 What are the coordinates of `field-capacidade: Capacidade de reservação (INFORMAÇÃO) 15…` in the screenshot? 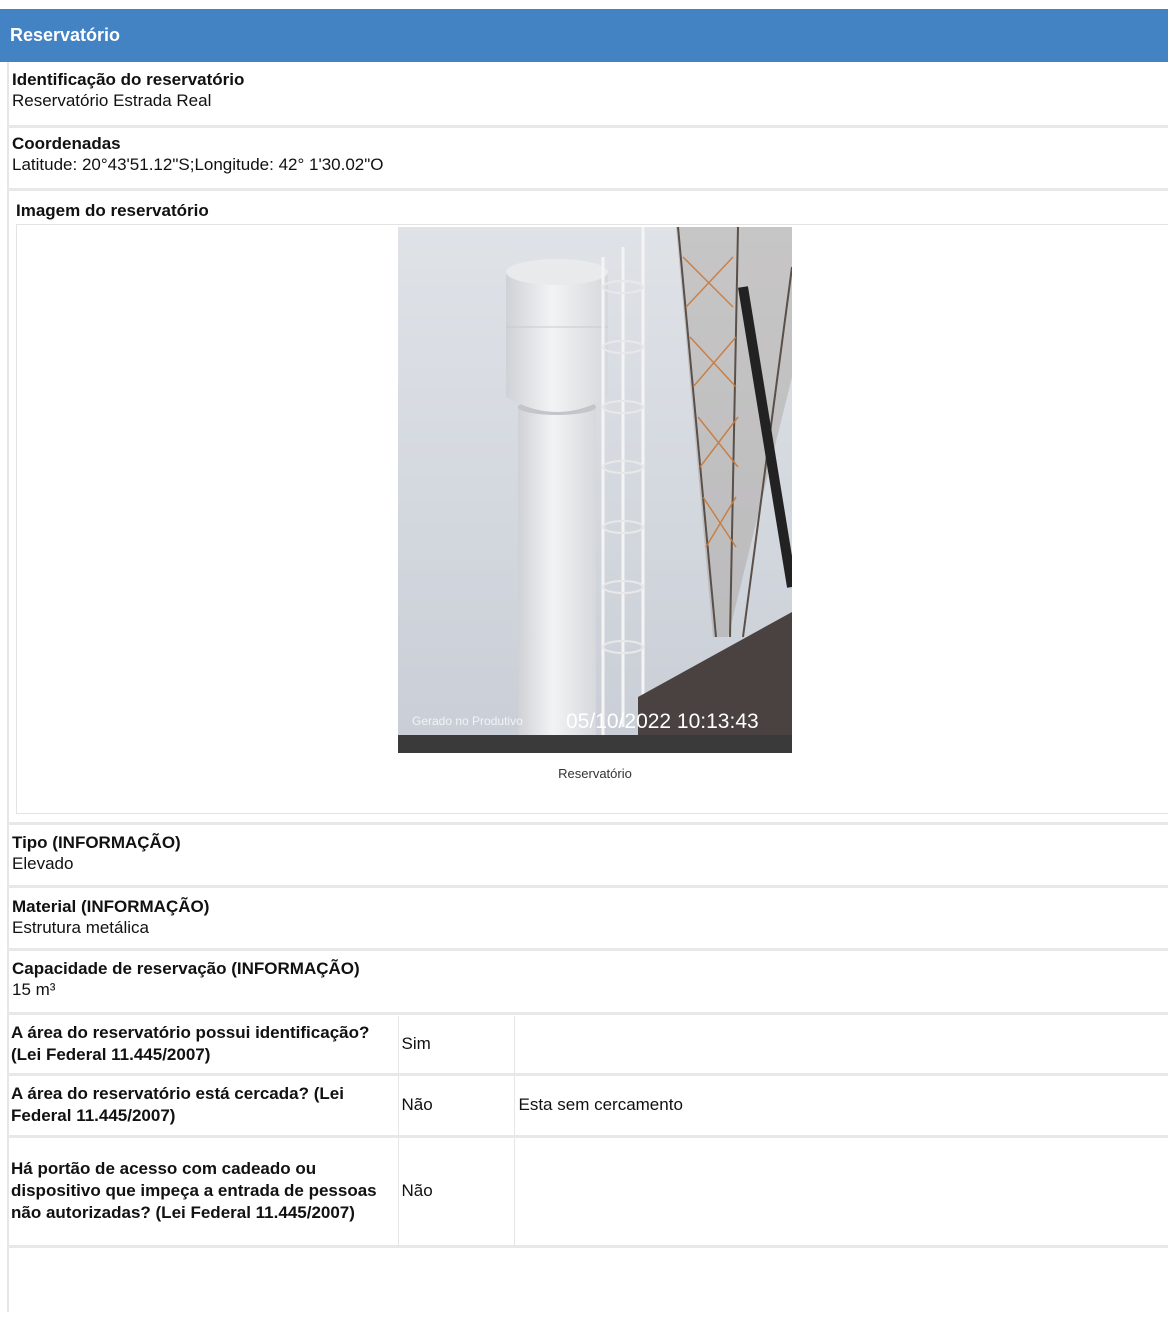 It's located at (587, 979).